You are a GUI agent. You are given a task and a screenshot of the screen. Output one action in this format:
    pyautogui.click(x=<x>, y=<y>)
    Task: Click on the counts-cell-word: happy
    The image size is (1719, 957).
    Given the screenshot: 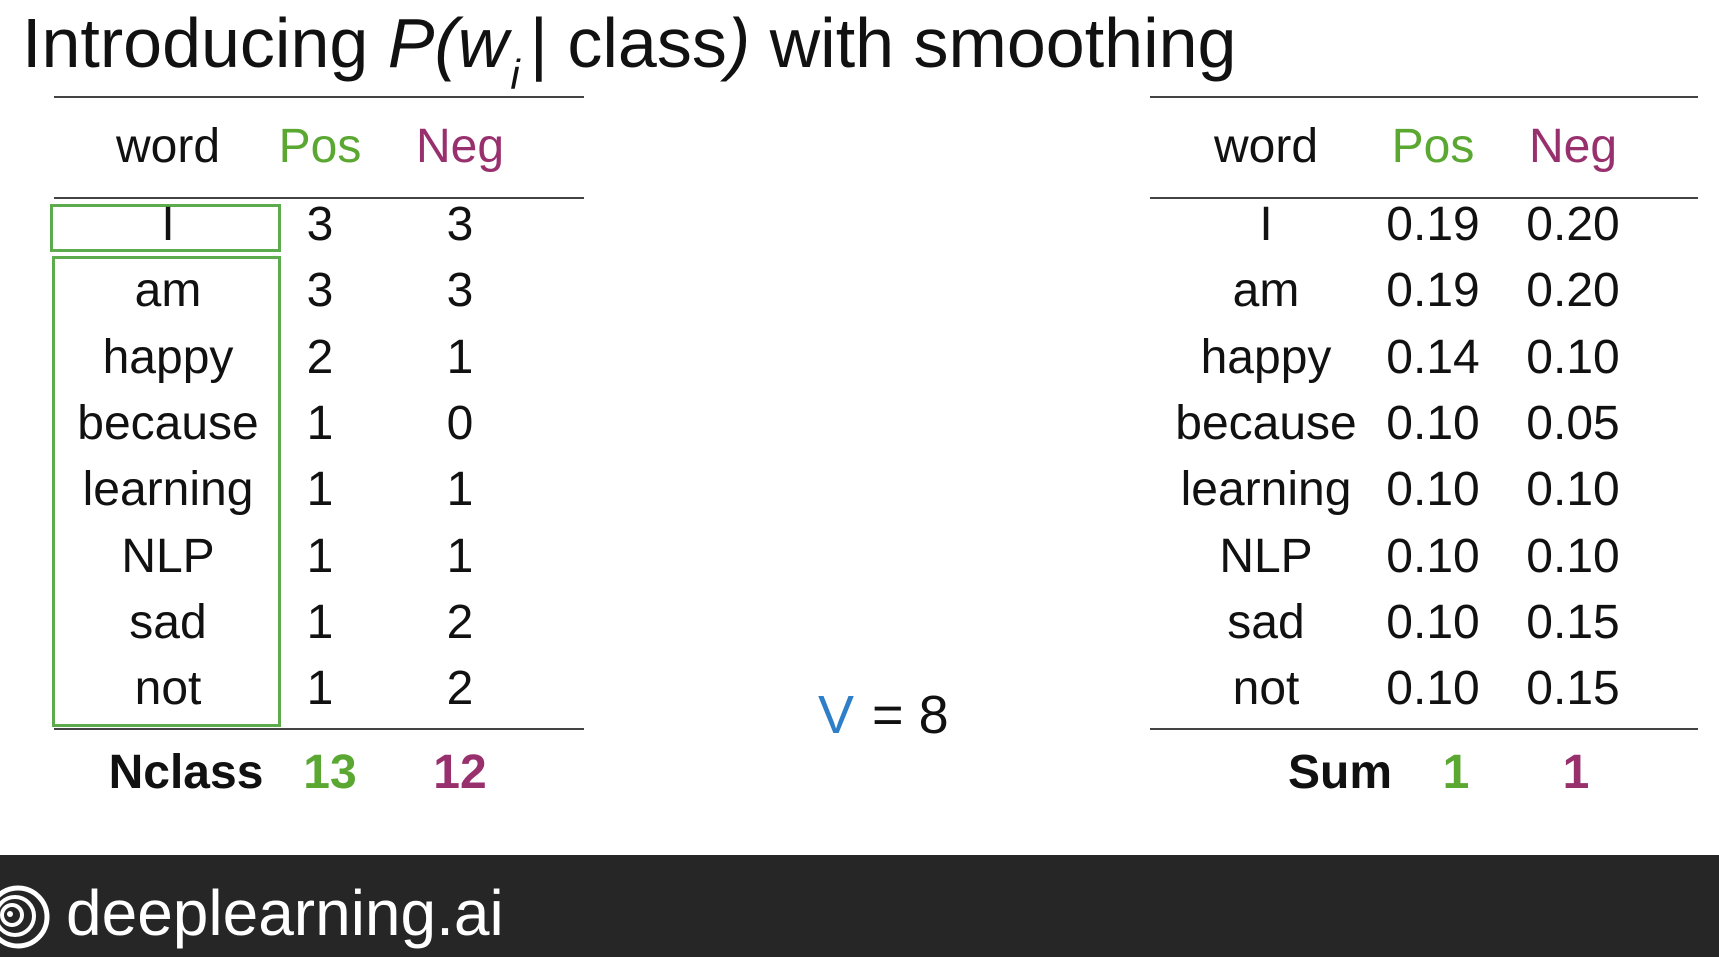 What is the action you would take?
    pyautogui.click(x=168, y=357)
    